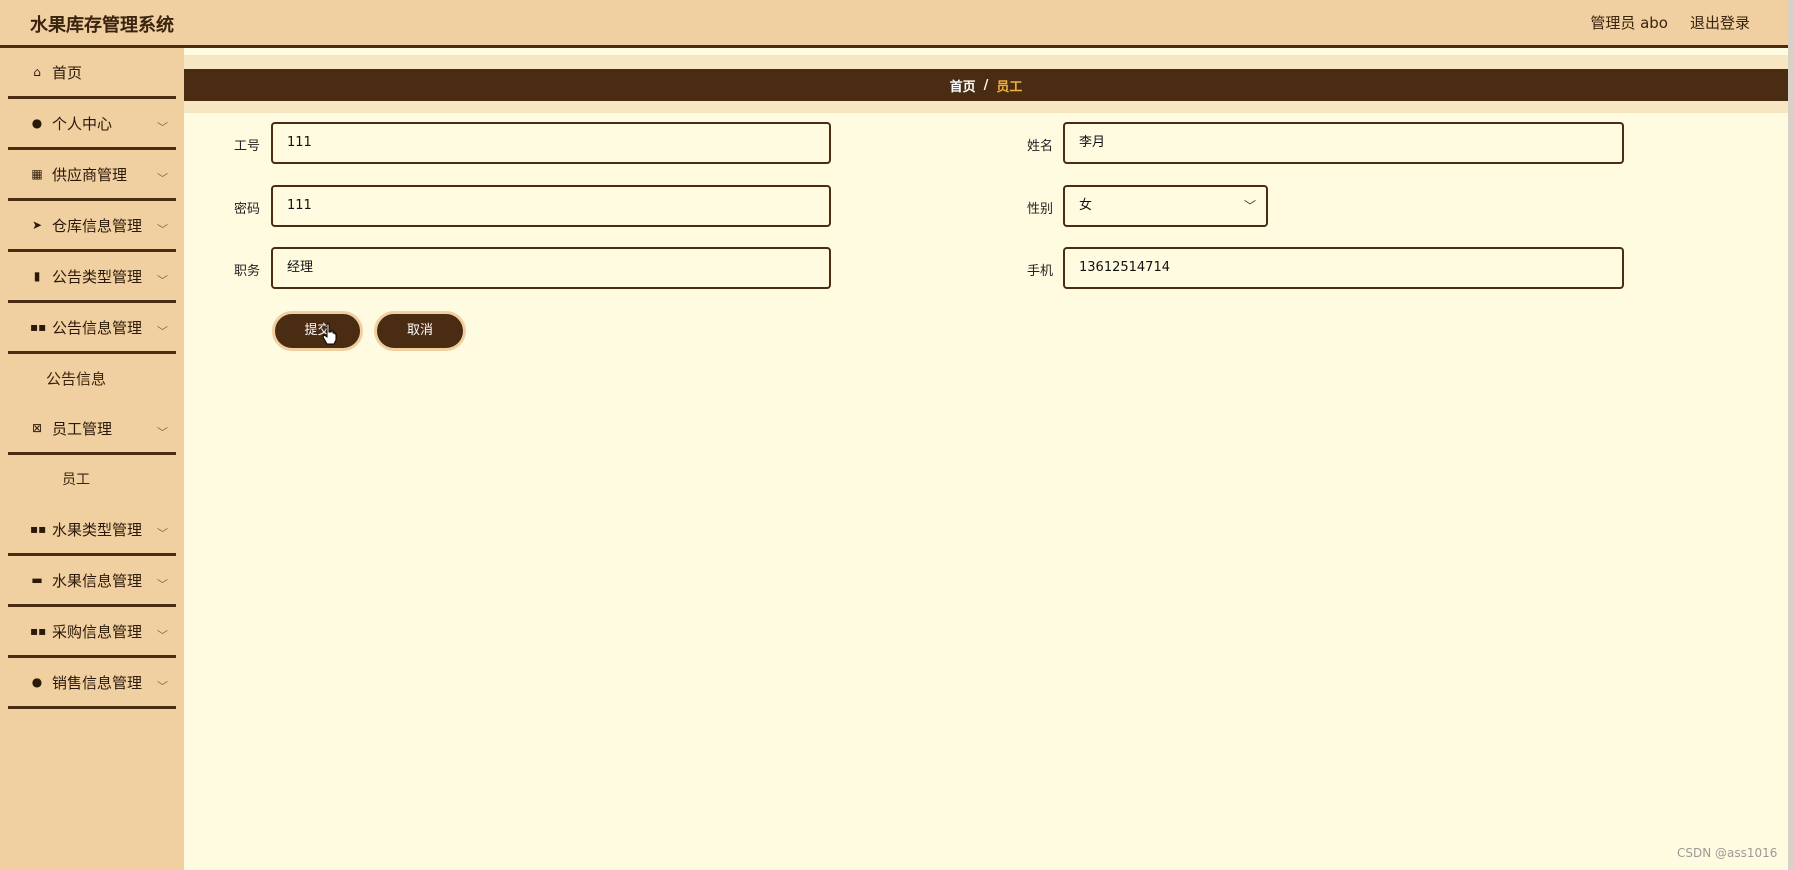 The width and height of the screenshot is (1794, 870). What do you see at coordinates (317, 331) in the screenshot?
I see `submit-button: 提交` at bounding box center [317, 331].